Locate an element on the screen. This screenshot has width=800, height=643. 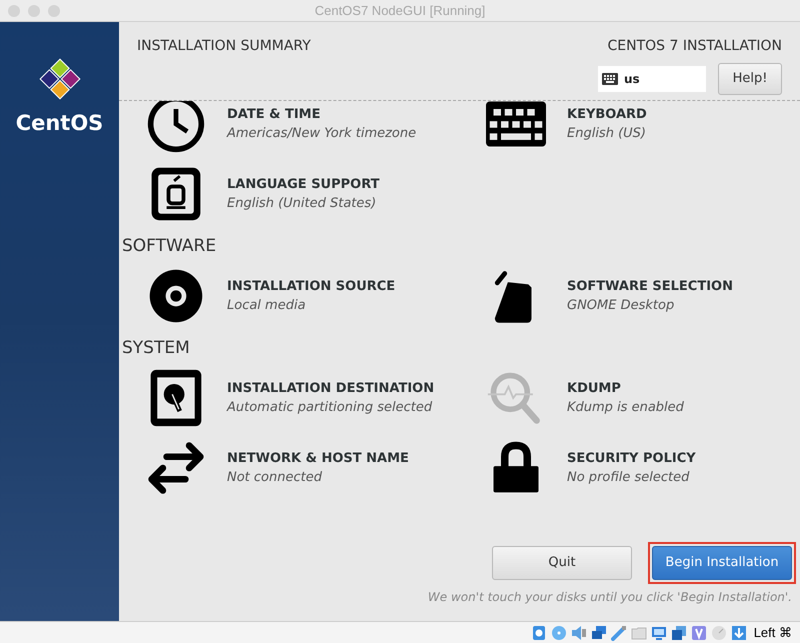
help-button: Help! is located at coordinates (750, 79).